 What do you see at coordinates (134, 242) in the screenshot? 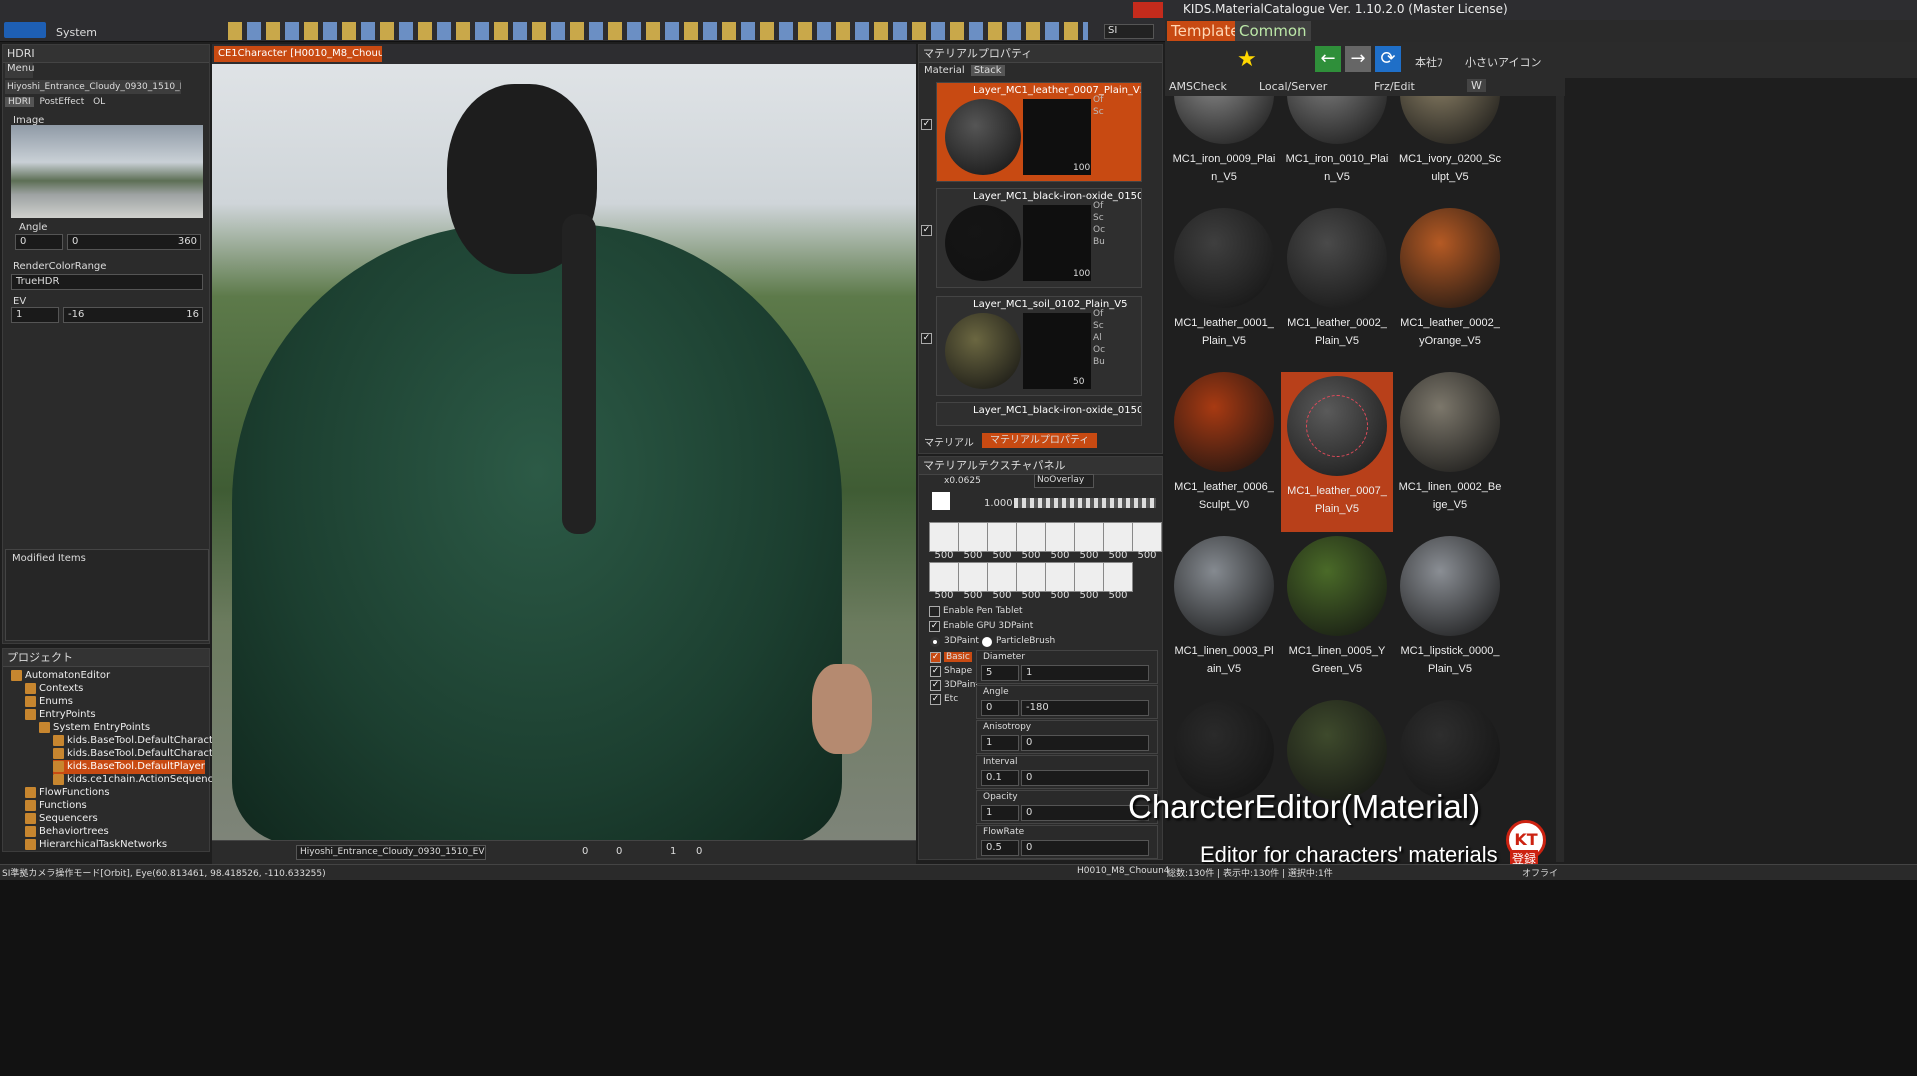
I see `angle-slider: 0 360` at bounding box center [134, 242].